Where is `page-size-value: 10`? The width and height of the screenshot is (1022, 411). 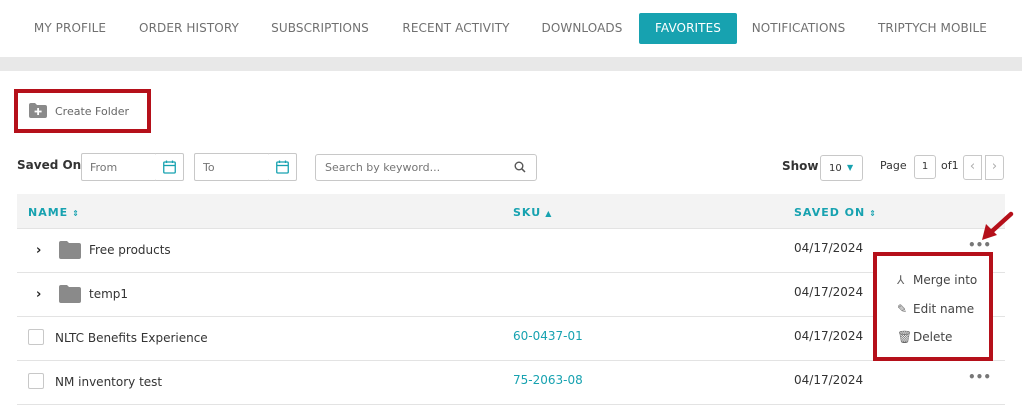
page-size-value: 10 is located at coordinates (835, 168).